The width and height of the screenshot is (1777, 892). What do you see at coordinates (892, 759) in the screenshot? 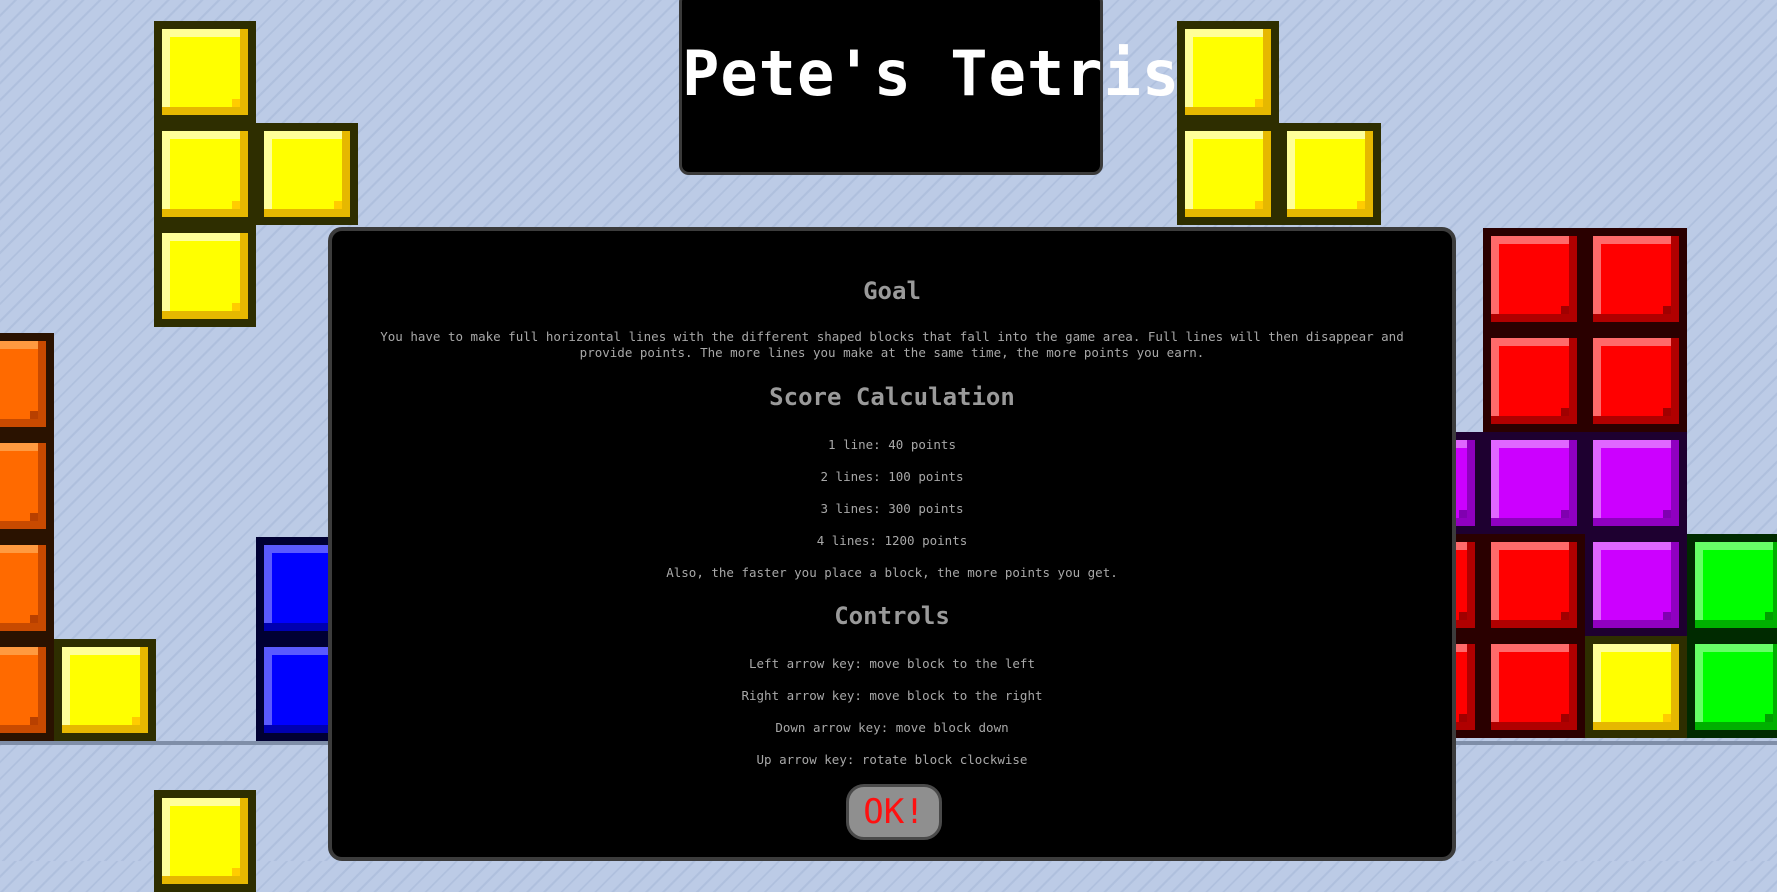
I see `control-line: Up arrow key: rotate block clockwise` at bounding box center [892, 759].